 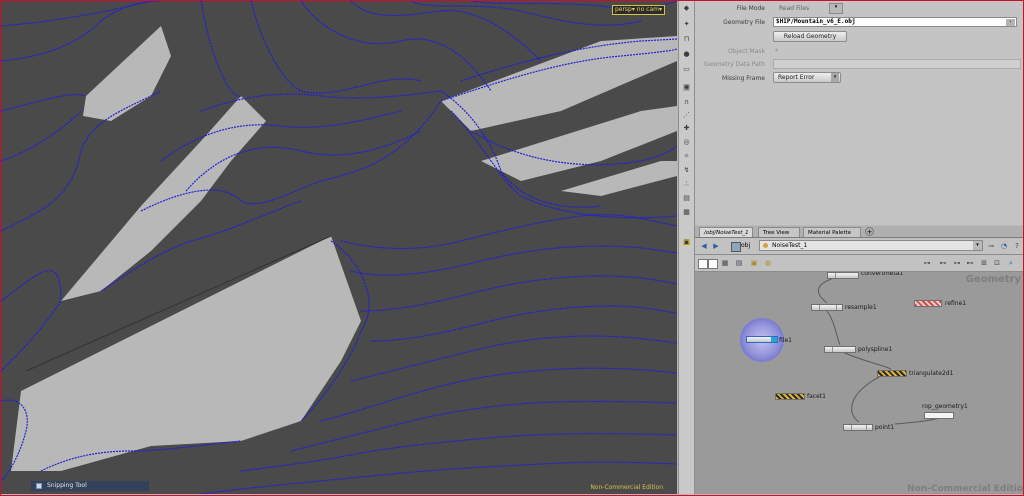 I want to click on align-icon: ⊷, so click(x=970, y=263).